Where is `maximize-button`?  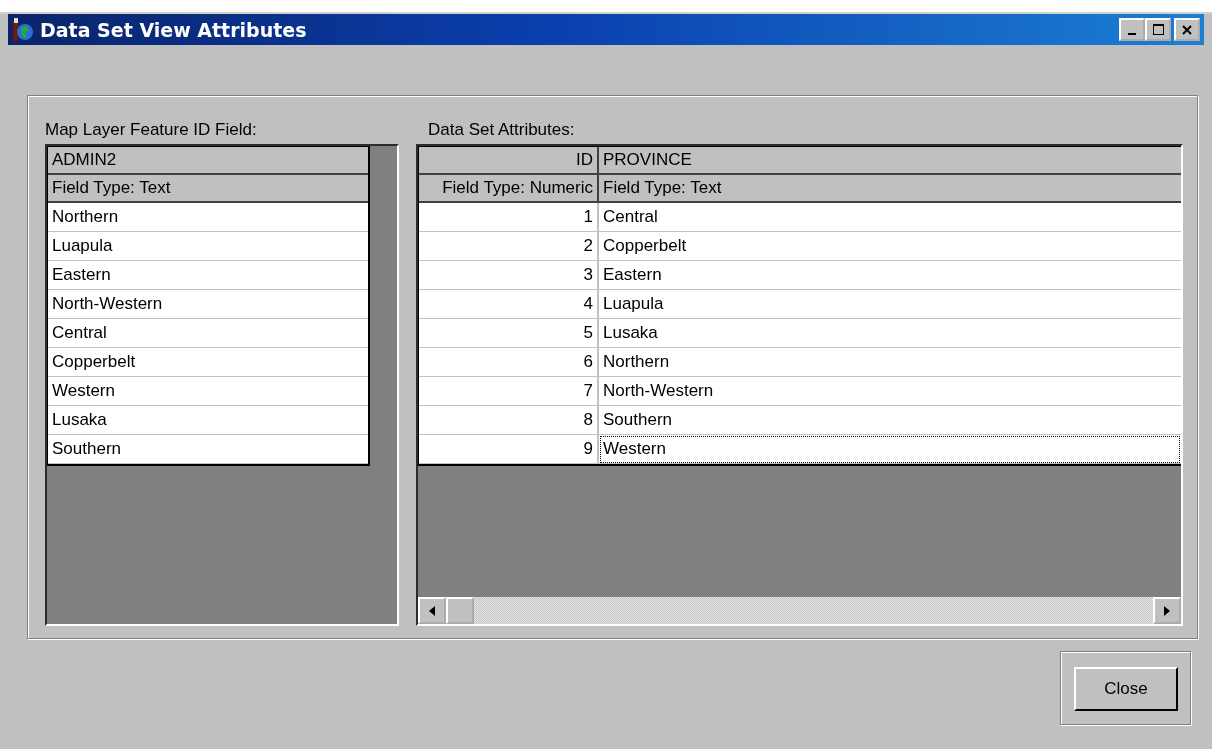 maximize-button is located at coordinates (1158, 29).